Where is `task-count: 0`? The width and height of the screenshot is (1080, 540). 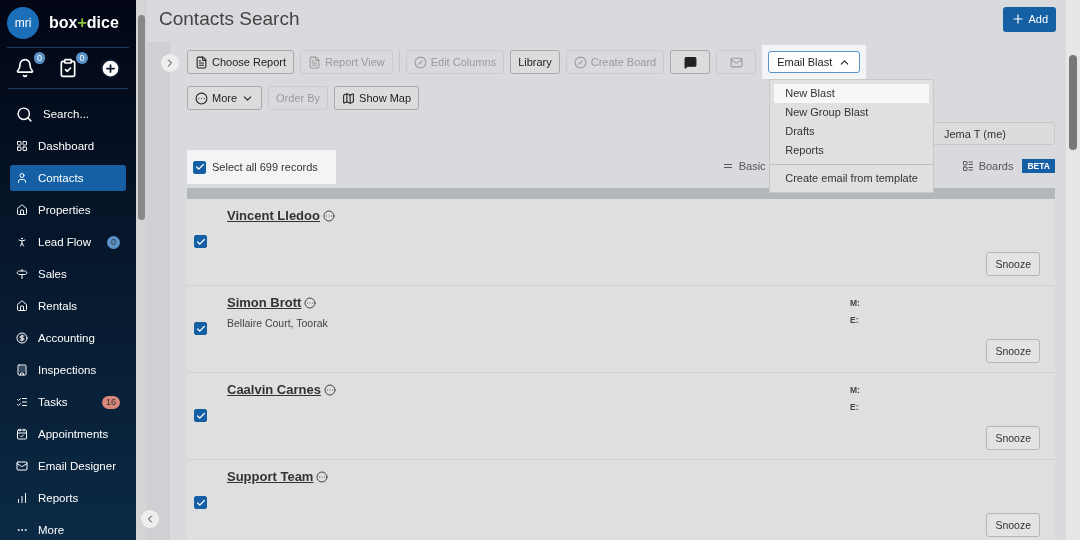 task-count: 0 is located at coordinates (82, 58).